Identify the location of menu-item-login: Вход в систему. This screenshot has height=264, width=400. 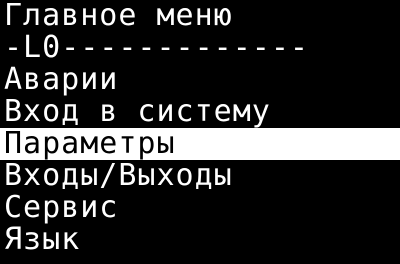
(200, 112).